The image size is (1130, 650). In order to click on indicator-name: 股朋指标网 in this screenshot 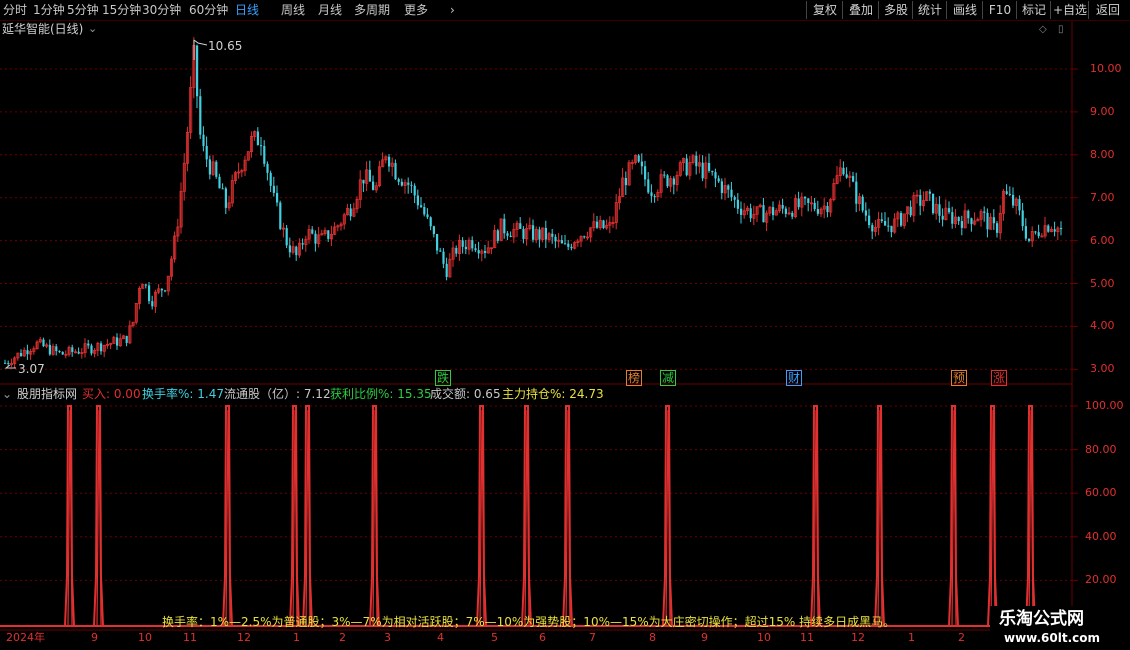, I will do `click(47, 394)`.